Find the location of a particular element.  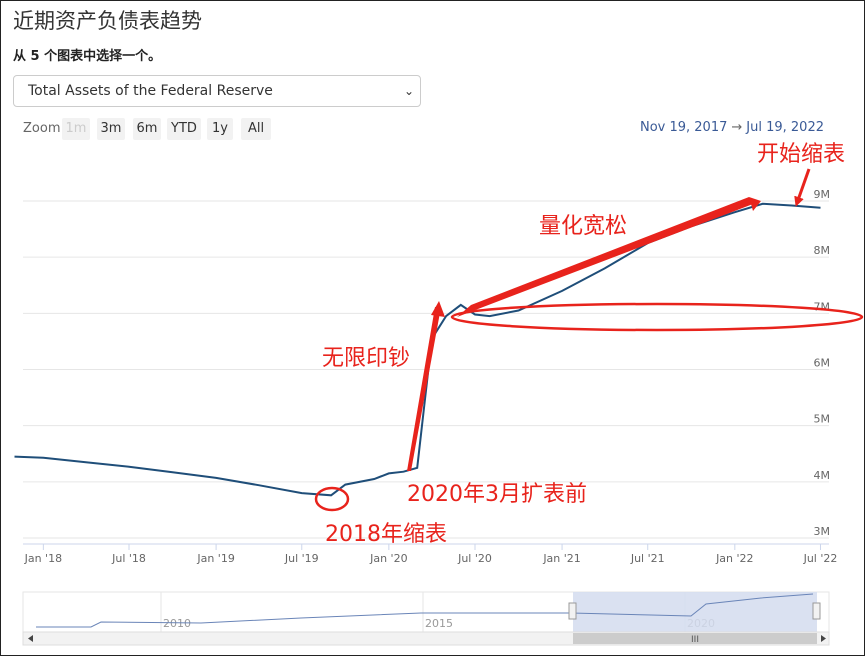

scrollbar-grip-icon: III is located at coordinates (695, 640).